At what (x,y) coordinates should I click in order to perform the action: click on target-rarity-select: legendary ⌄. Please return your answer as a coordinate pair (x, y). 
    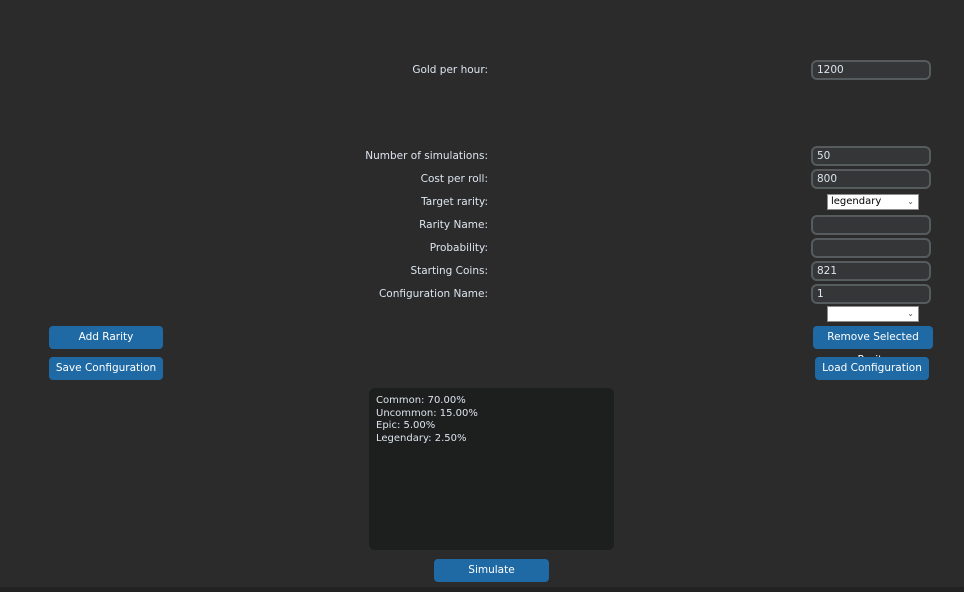
    Looking at the image, I should click on (873, 202).